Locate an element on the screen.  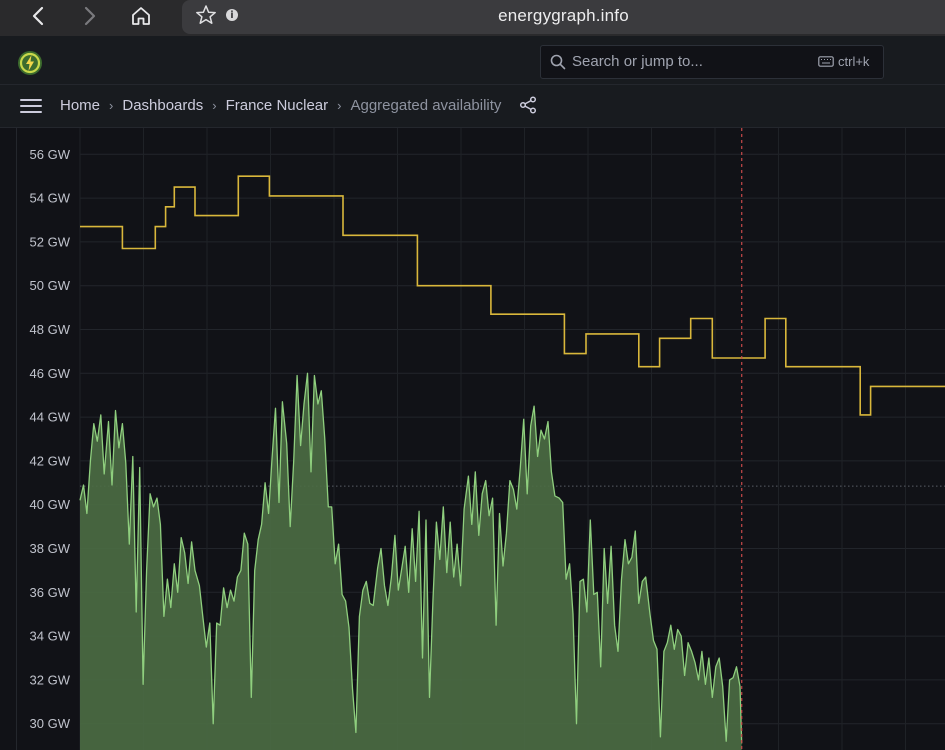
y-tick-label: 46 GW is located at coordinates (50, 373).